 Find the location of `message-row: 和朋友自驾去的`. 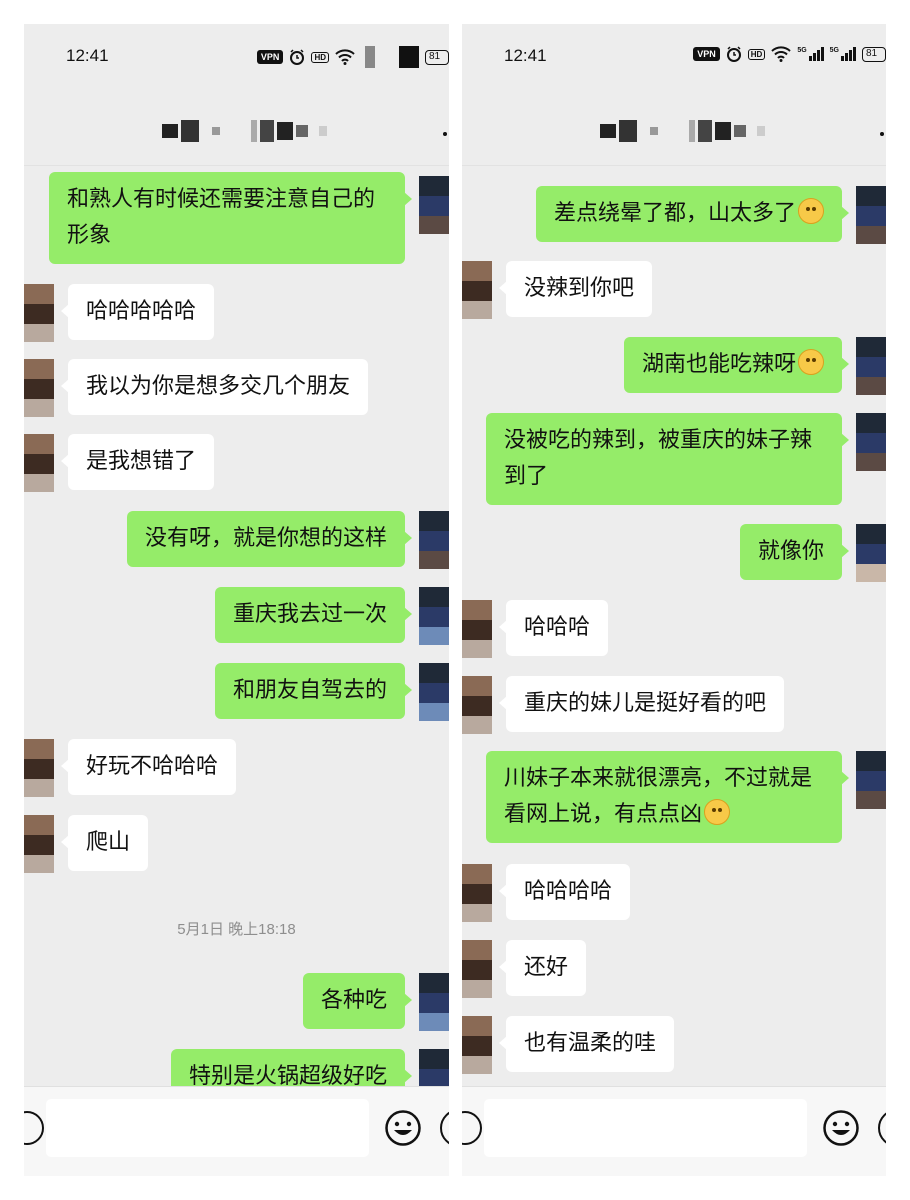

message-row: 和朋友自驾去的 is located at coordinates (236, 692).